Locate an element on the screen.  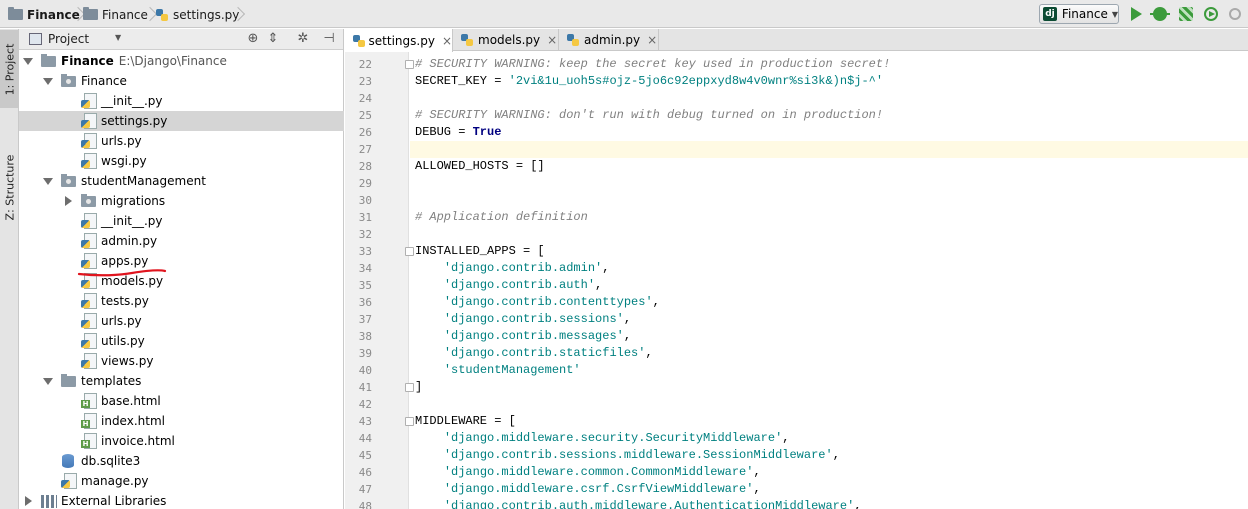
code-line: 'django.contrib.sessions', is located at coordinates (829, 319).